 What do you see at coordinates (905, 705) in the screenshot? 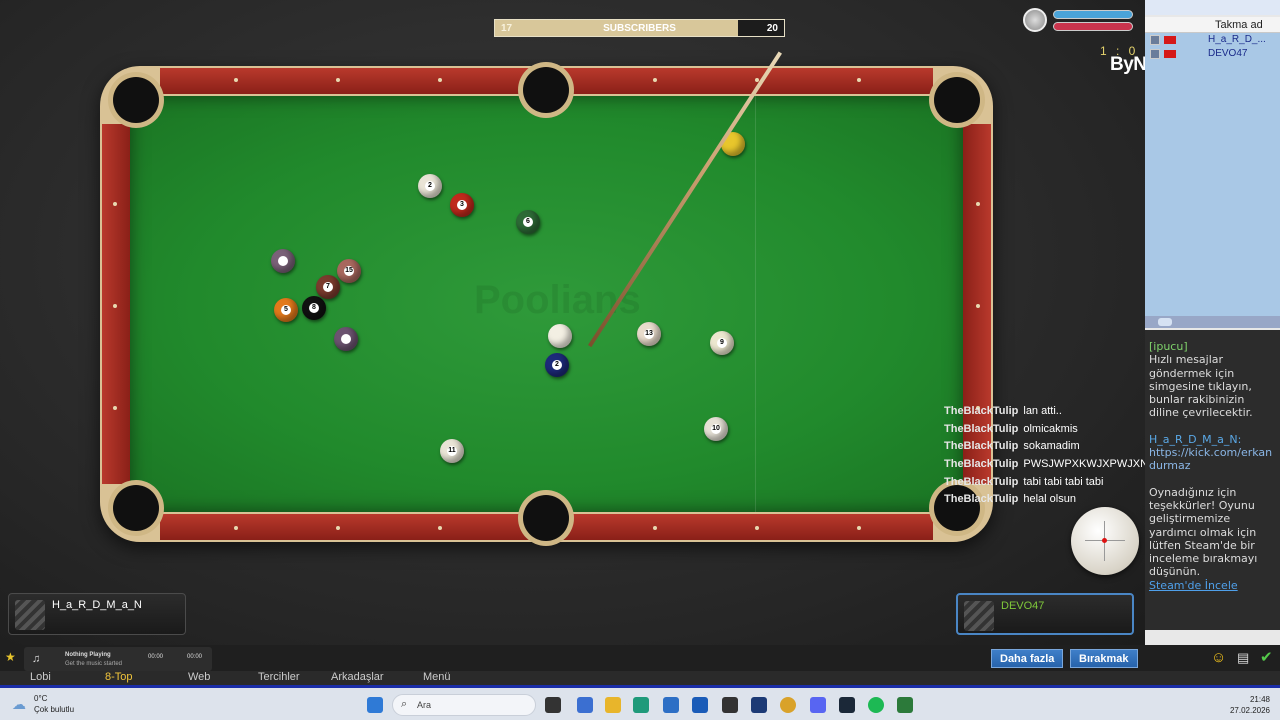
I see `pool-game-icon` at bounding box center [905, 705].